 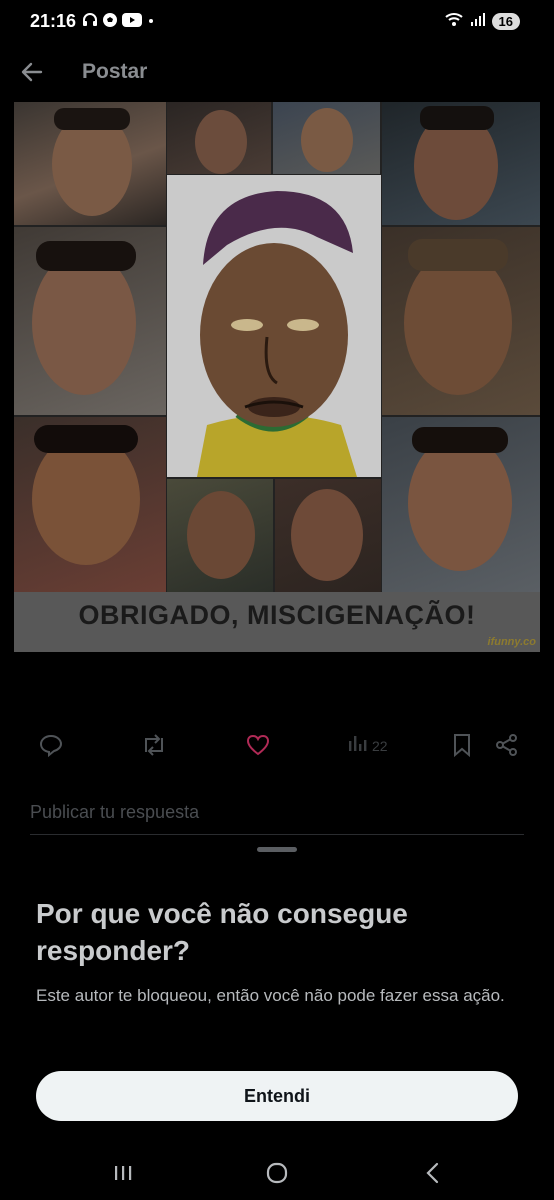 I want to click on youtube-icon, so click(x=132, y=20).